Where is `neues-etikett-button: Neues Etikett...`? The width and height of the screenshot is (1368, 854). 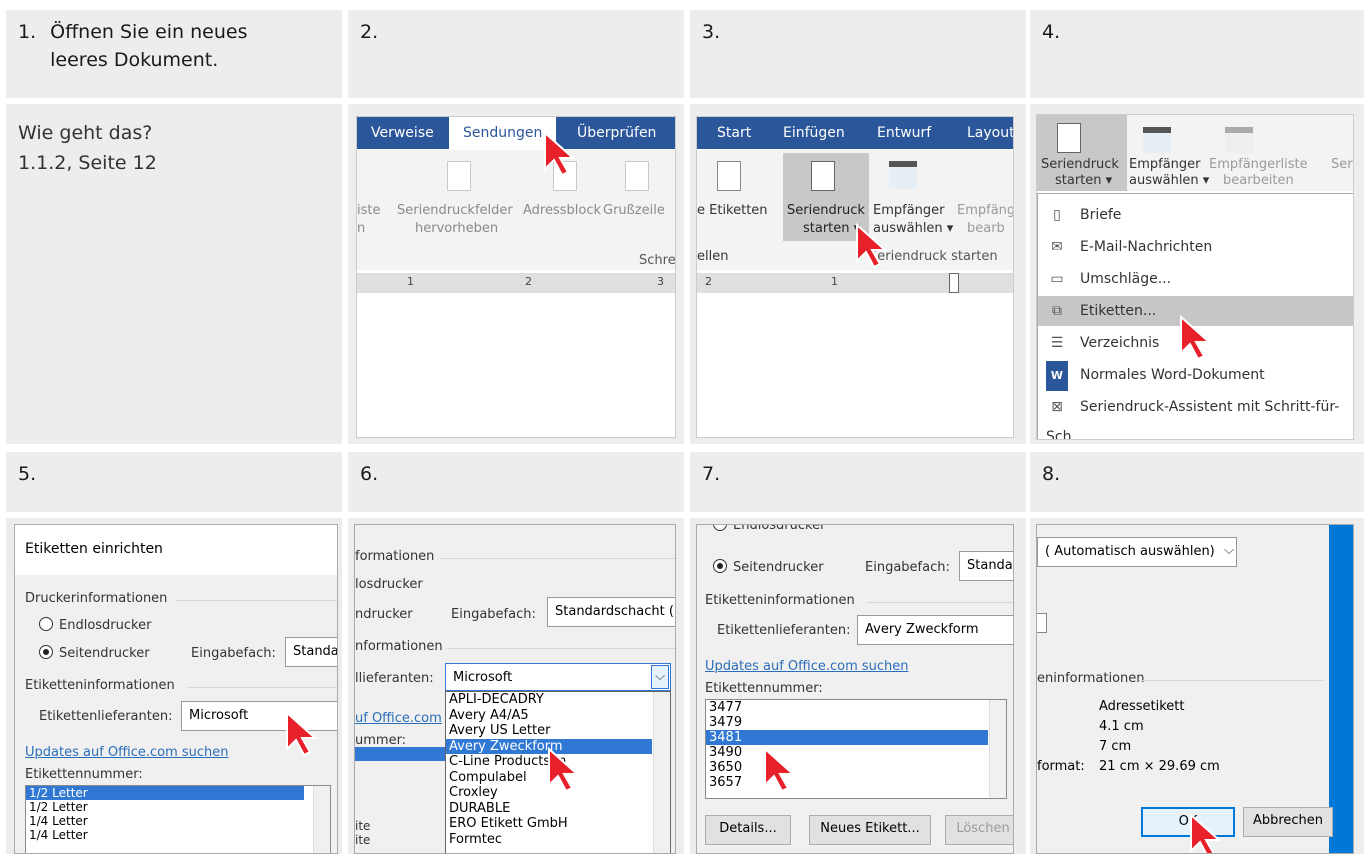
neues-etikett-button: Neues Etikett... is located at coordinates (870, 830).